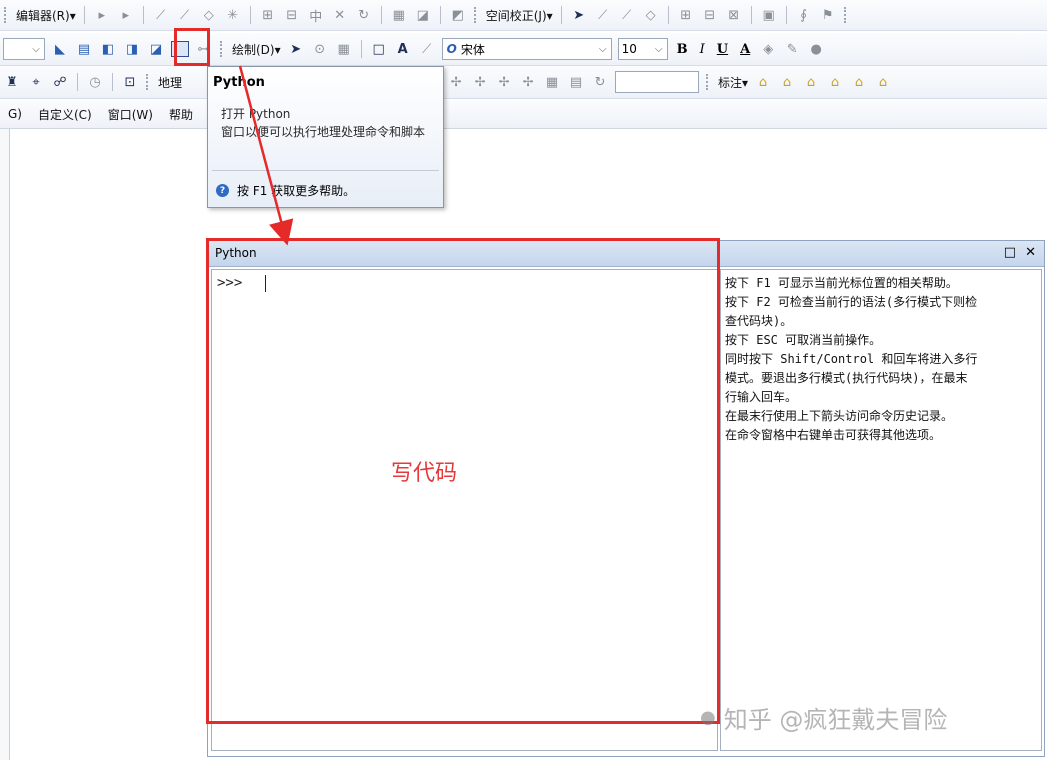  Describe the element at coordinates (835, 720) in the screenshot. I see `watermark-text: 知乎 @疯狂戴夫冒险` at that location.